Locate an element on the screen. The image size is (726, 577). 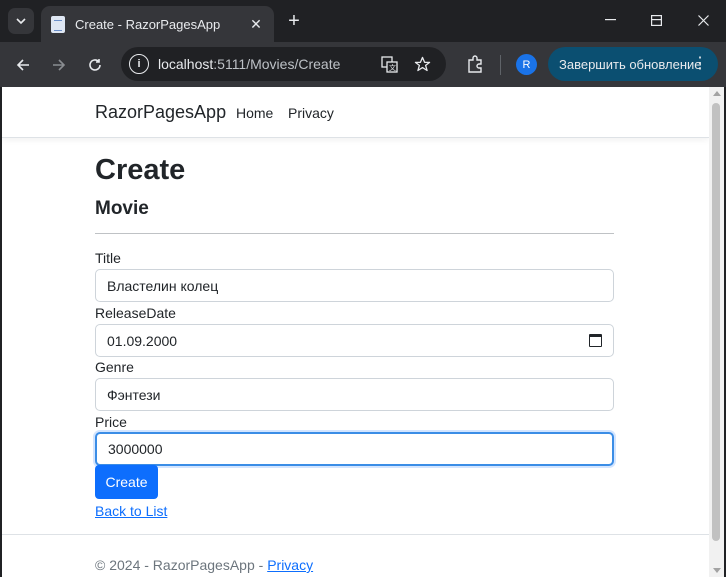
scroll-up-arrow-icon is located at coordinates (717, 93).